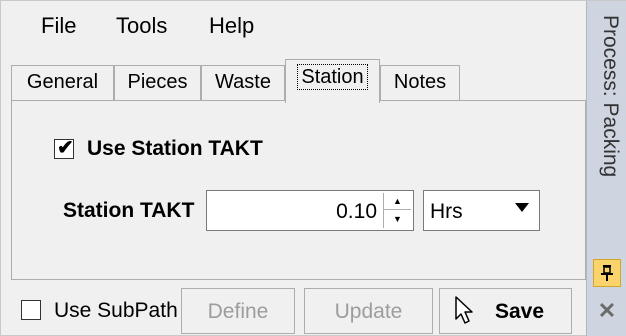  I want to click on station-takt-label: Station TAKT, so click(129, 210).